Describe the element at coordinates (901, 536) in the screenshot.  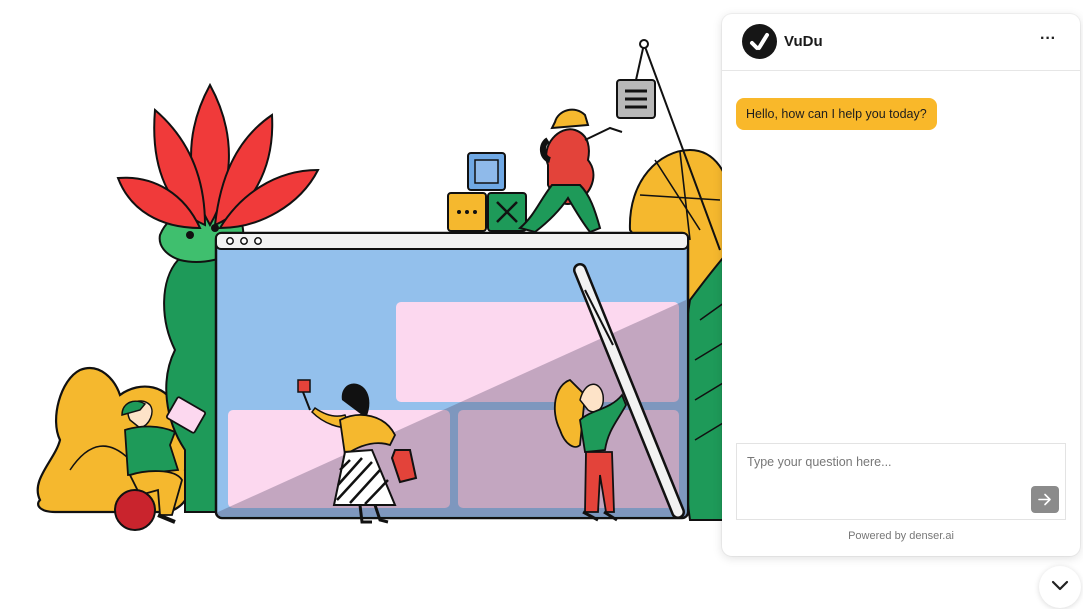
I see `powered-by-footer: Powered by denser.ai` at that location.